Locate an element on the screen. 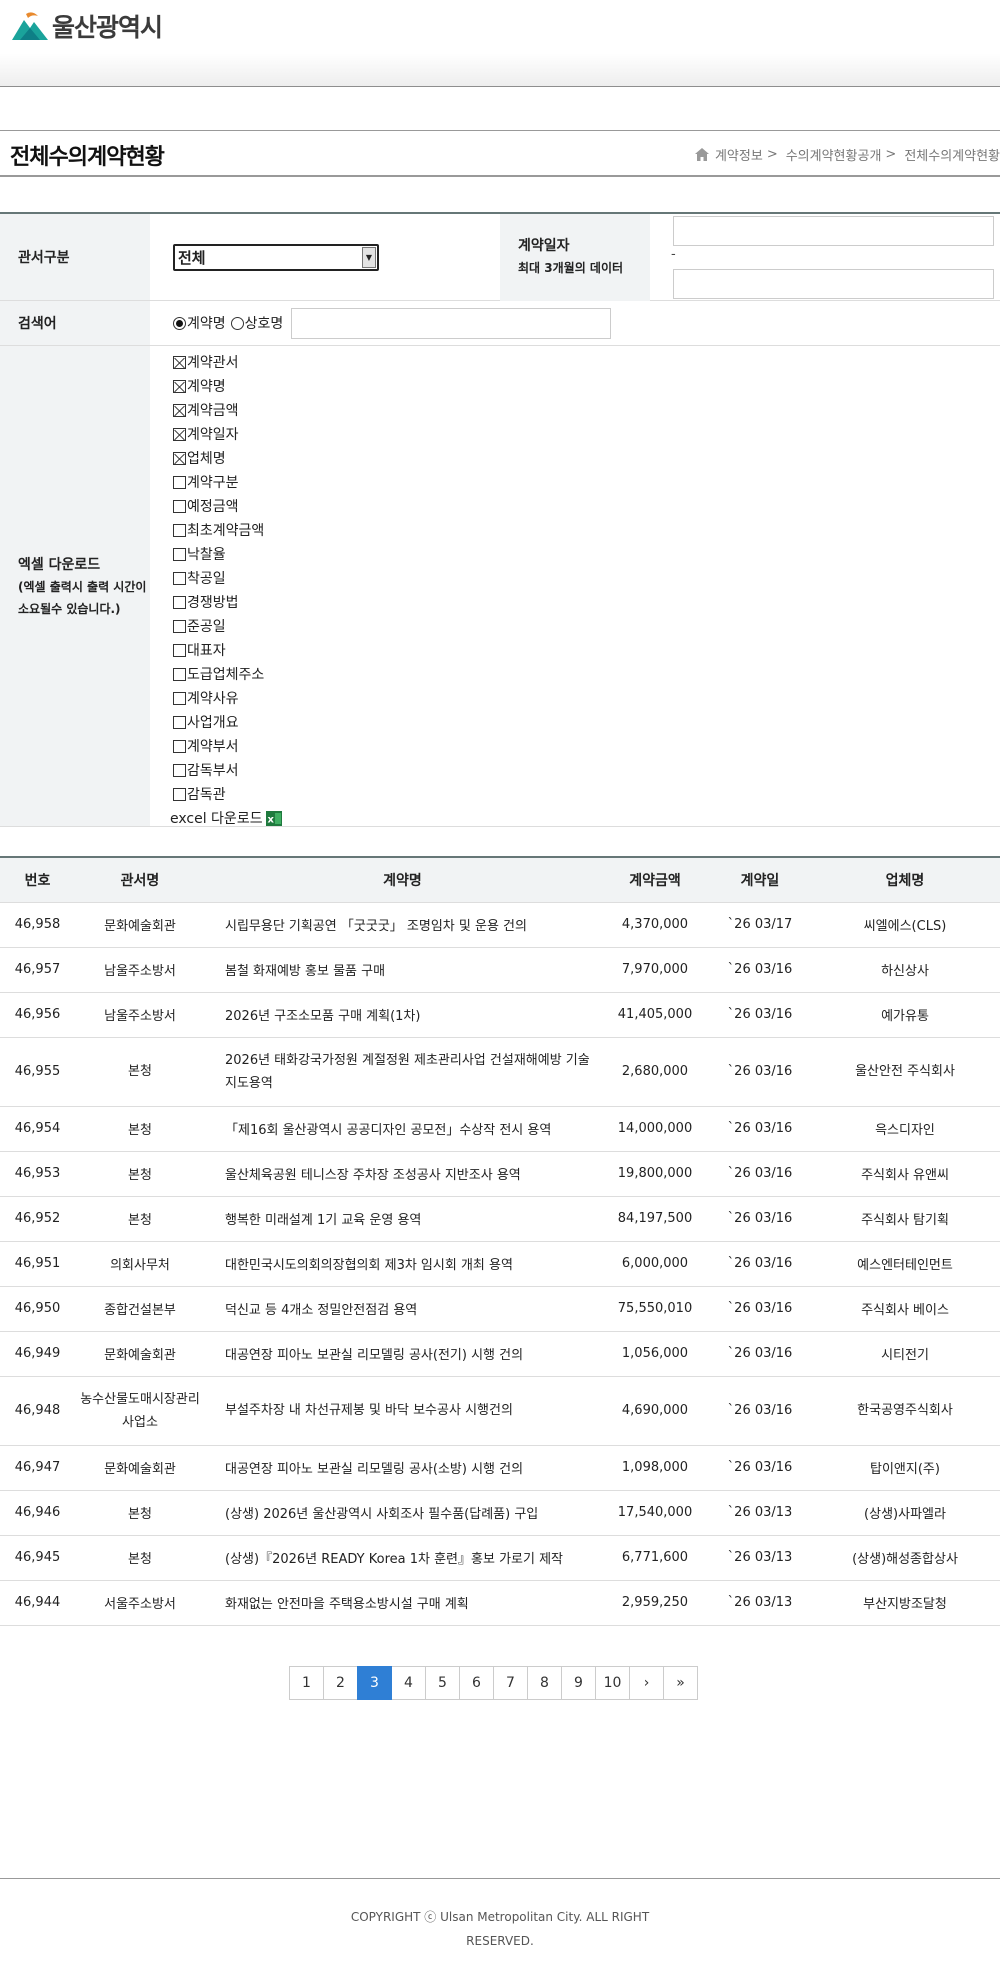 This screenshot has width=1000, height=1981. radio-company-label: 상호명 is located at coordinates (264, 323).